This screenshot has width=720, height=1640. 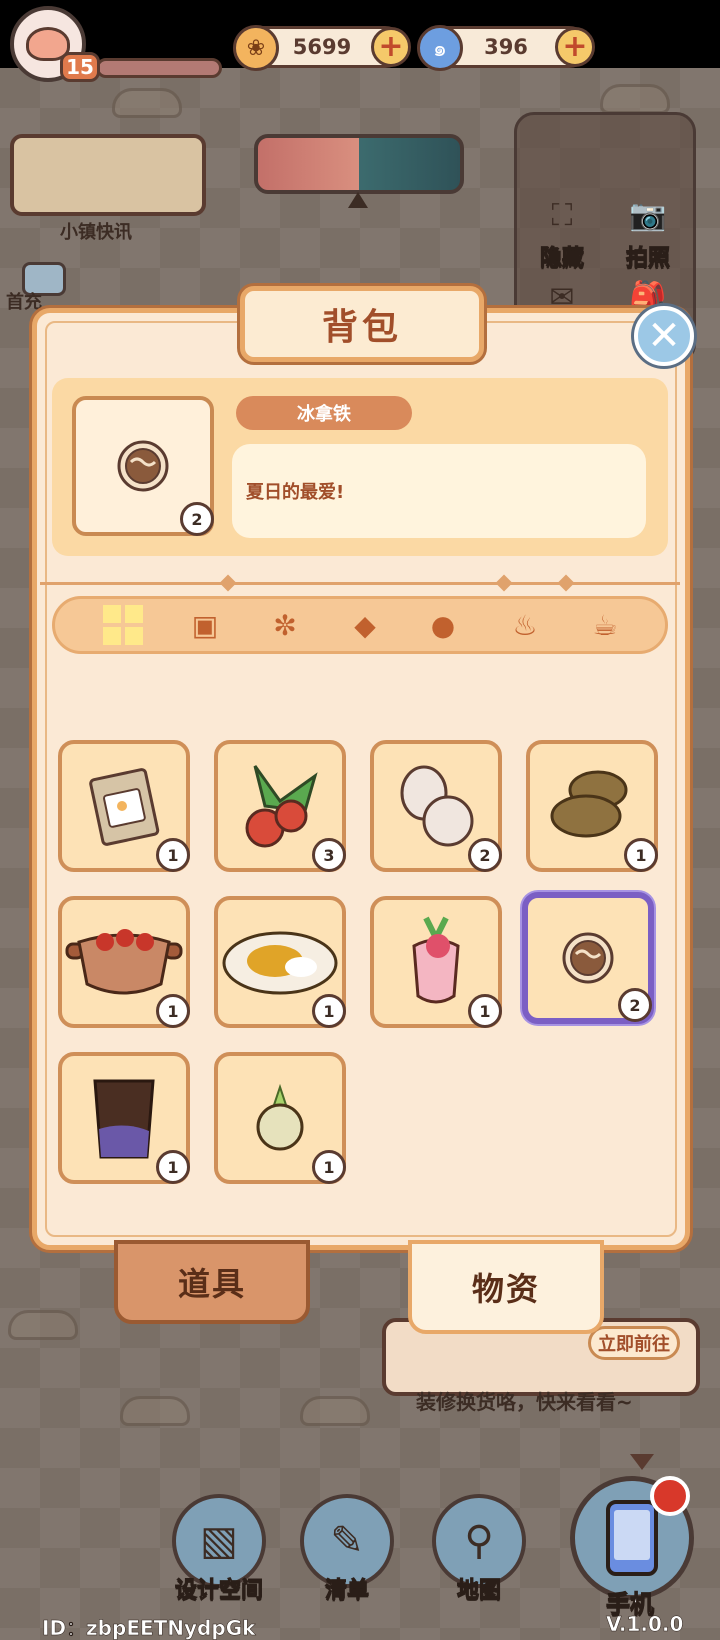 I want to click on town-news-label: 小镇快讯, so click(x=96, y=232).